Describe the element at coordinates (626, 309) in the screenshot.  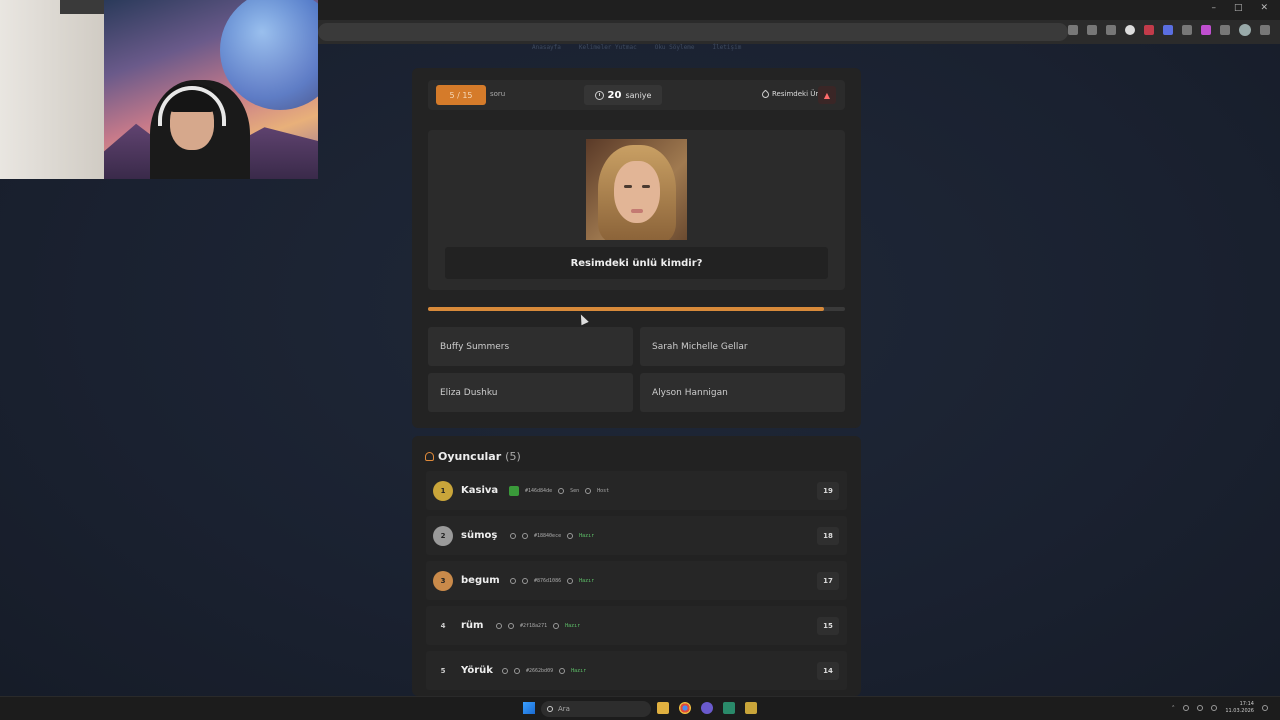
I see `timer-progress-fill` at that location.